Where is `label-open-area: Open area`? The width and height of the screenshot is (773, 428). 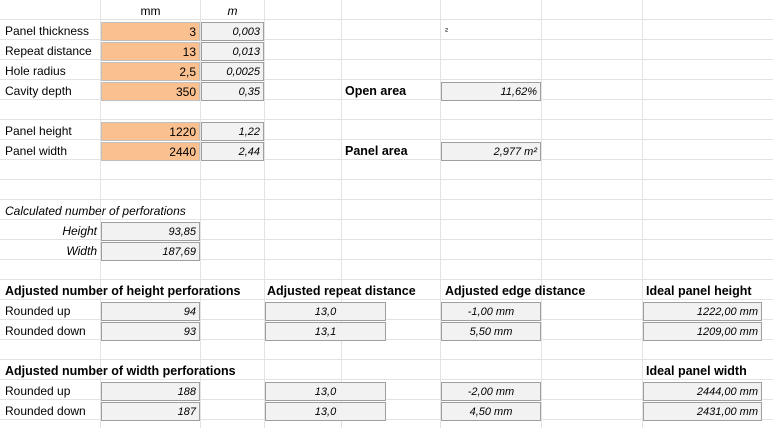
label-open-area: Open area is located at coordinates (376, 91).